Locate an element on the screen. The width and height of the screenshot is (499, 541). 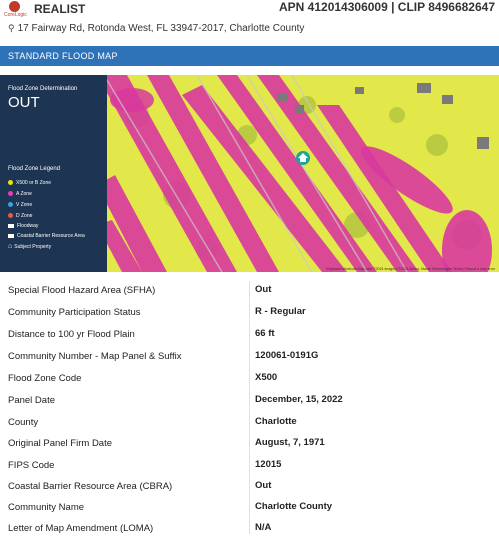
row-value: August, 7, 1971 is located at coordinates (290, 442).